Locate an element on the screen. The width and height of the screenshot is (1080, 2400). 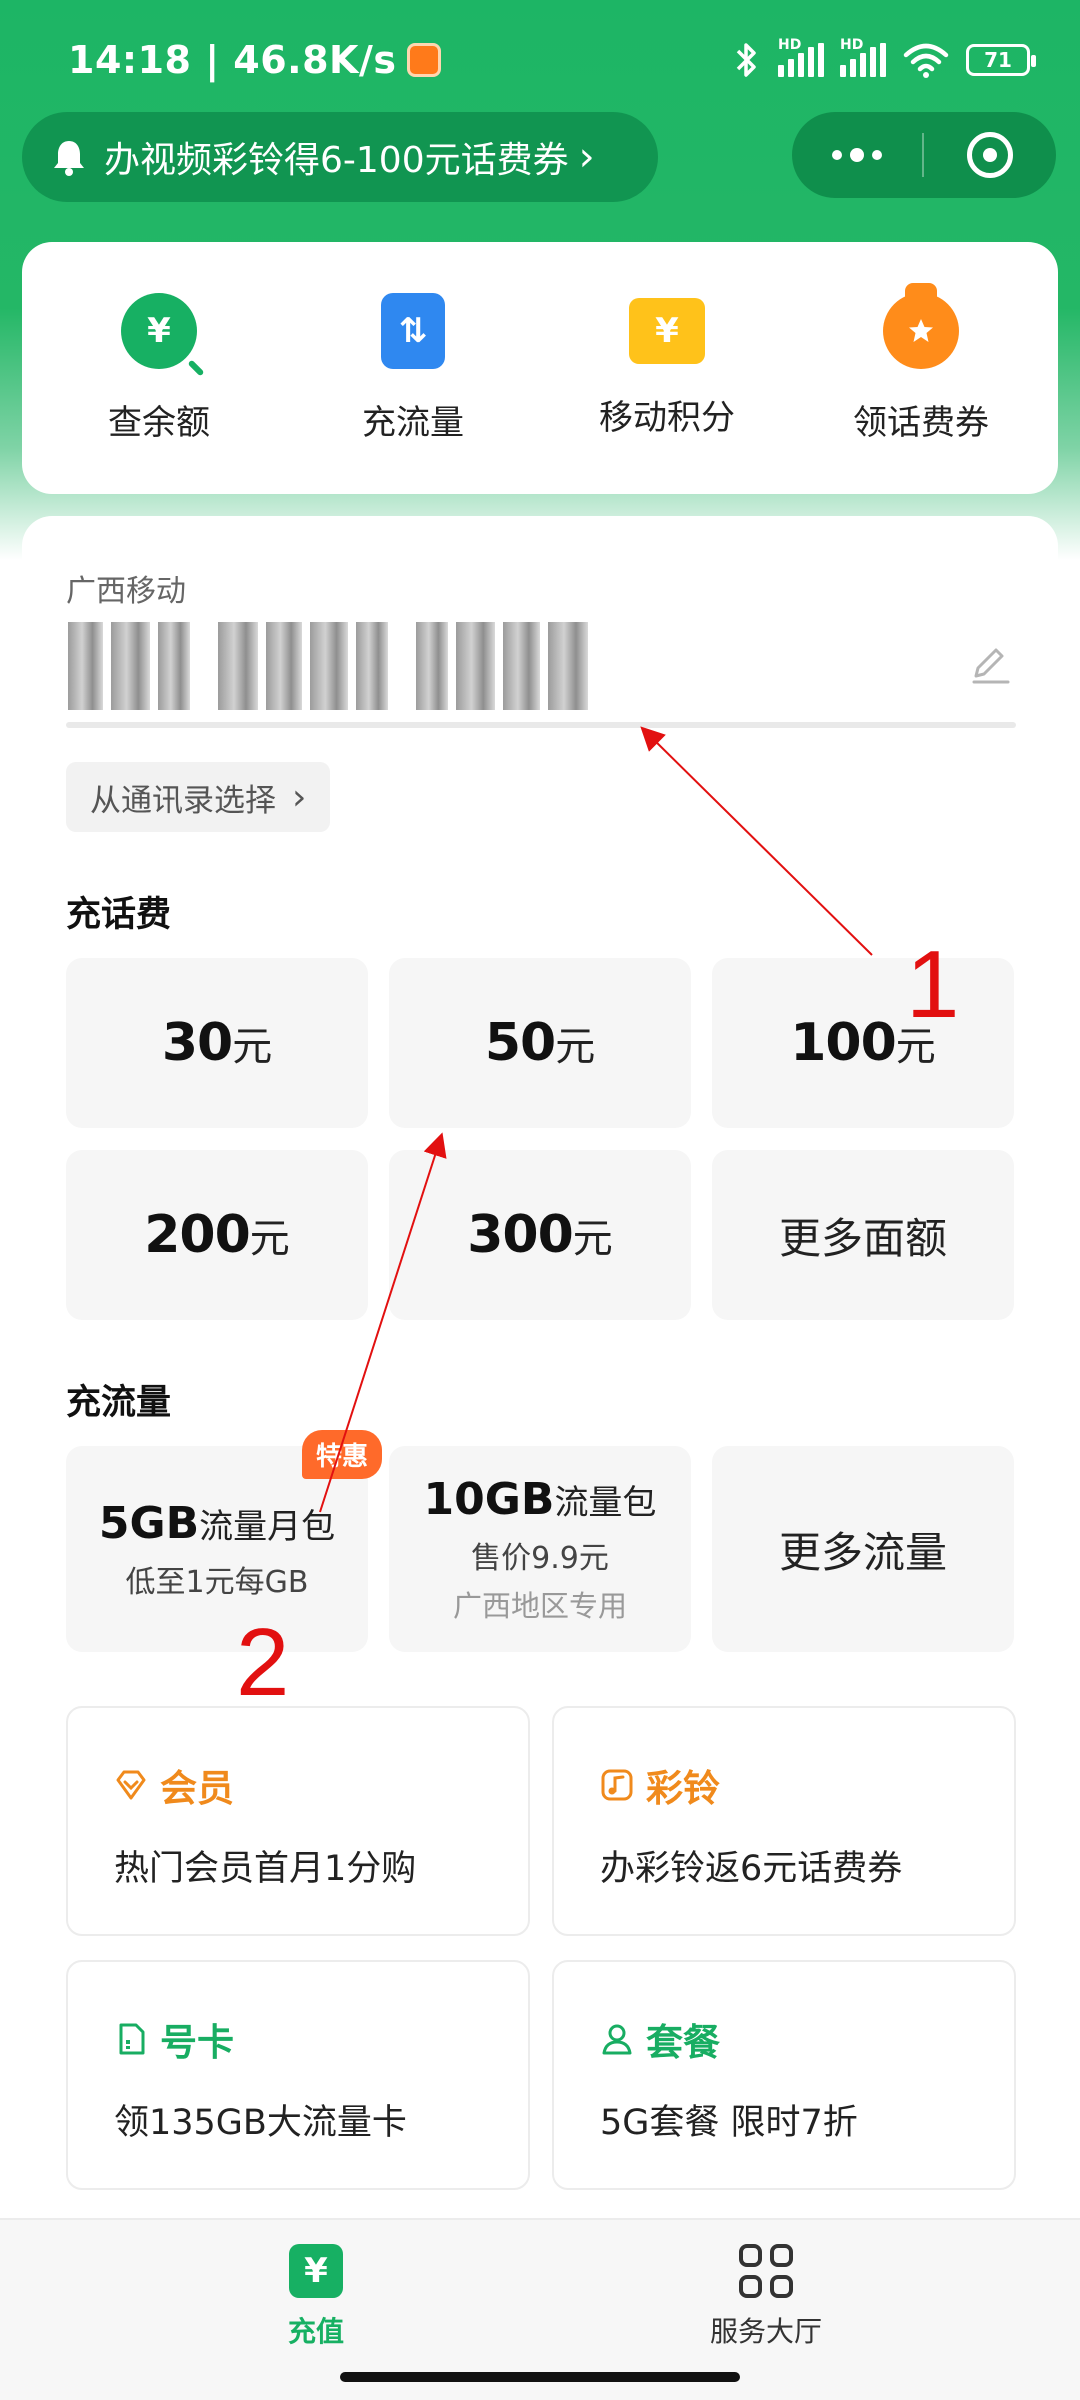
data-transfer-icon: ⇅ is located at coordinates (413, 330).